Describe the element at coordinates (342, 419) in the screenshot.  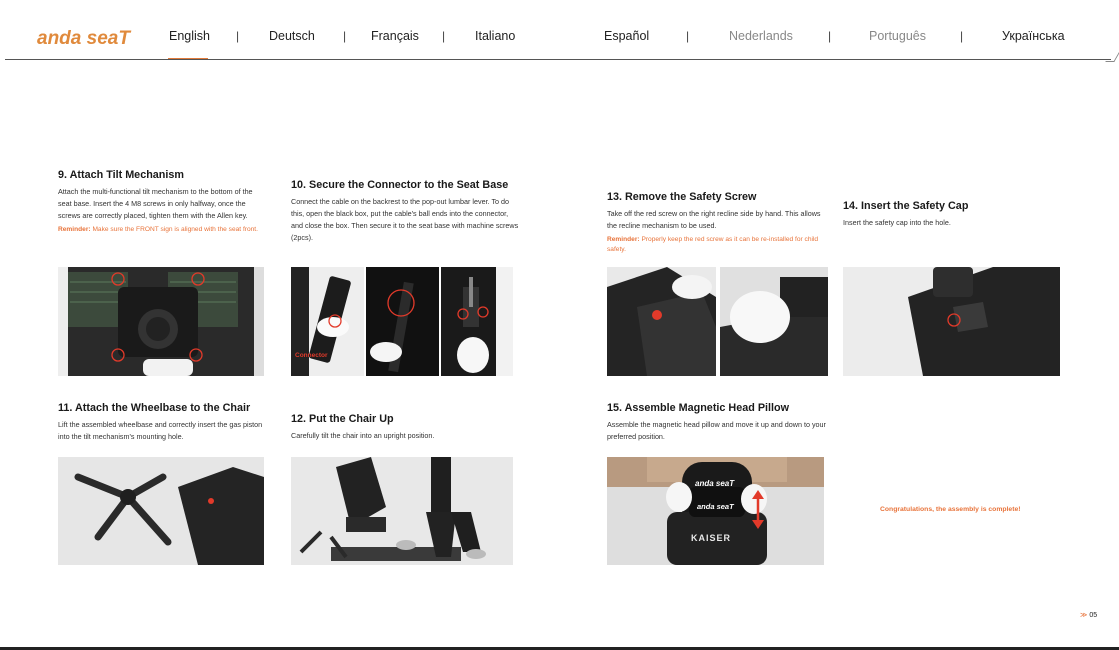
I see `step-title: 12. Put the Chair Up` at that location.